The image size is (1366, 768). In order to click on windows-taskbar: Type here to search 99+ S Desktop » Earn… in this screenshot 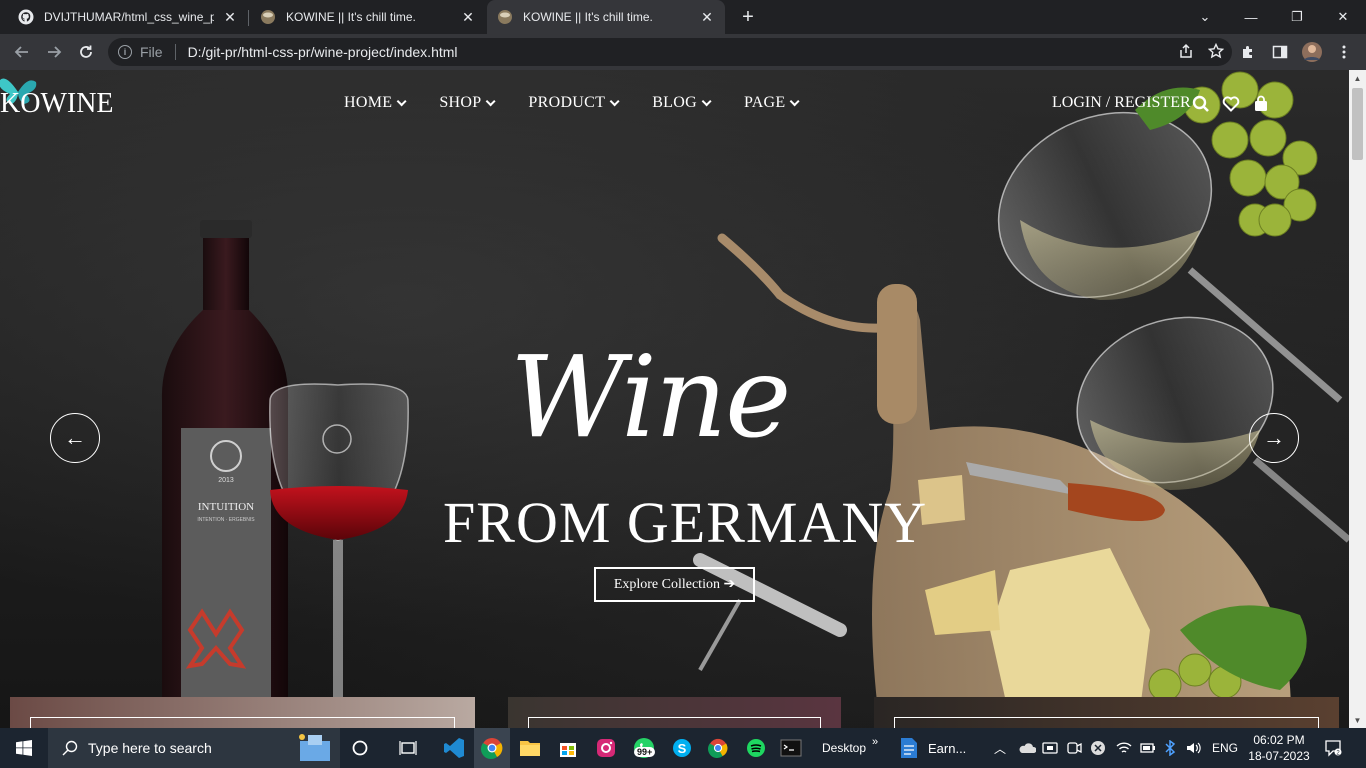, I will do `click(683, 748)`.